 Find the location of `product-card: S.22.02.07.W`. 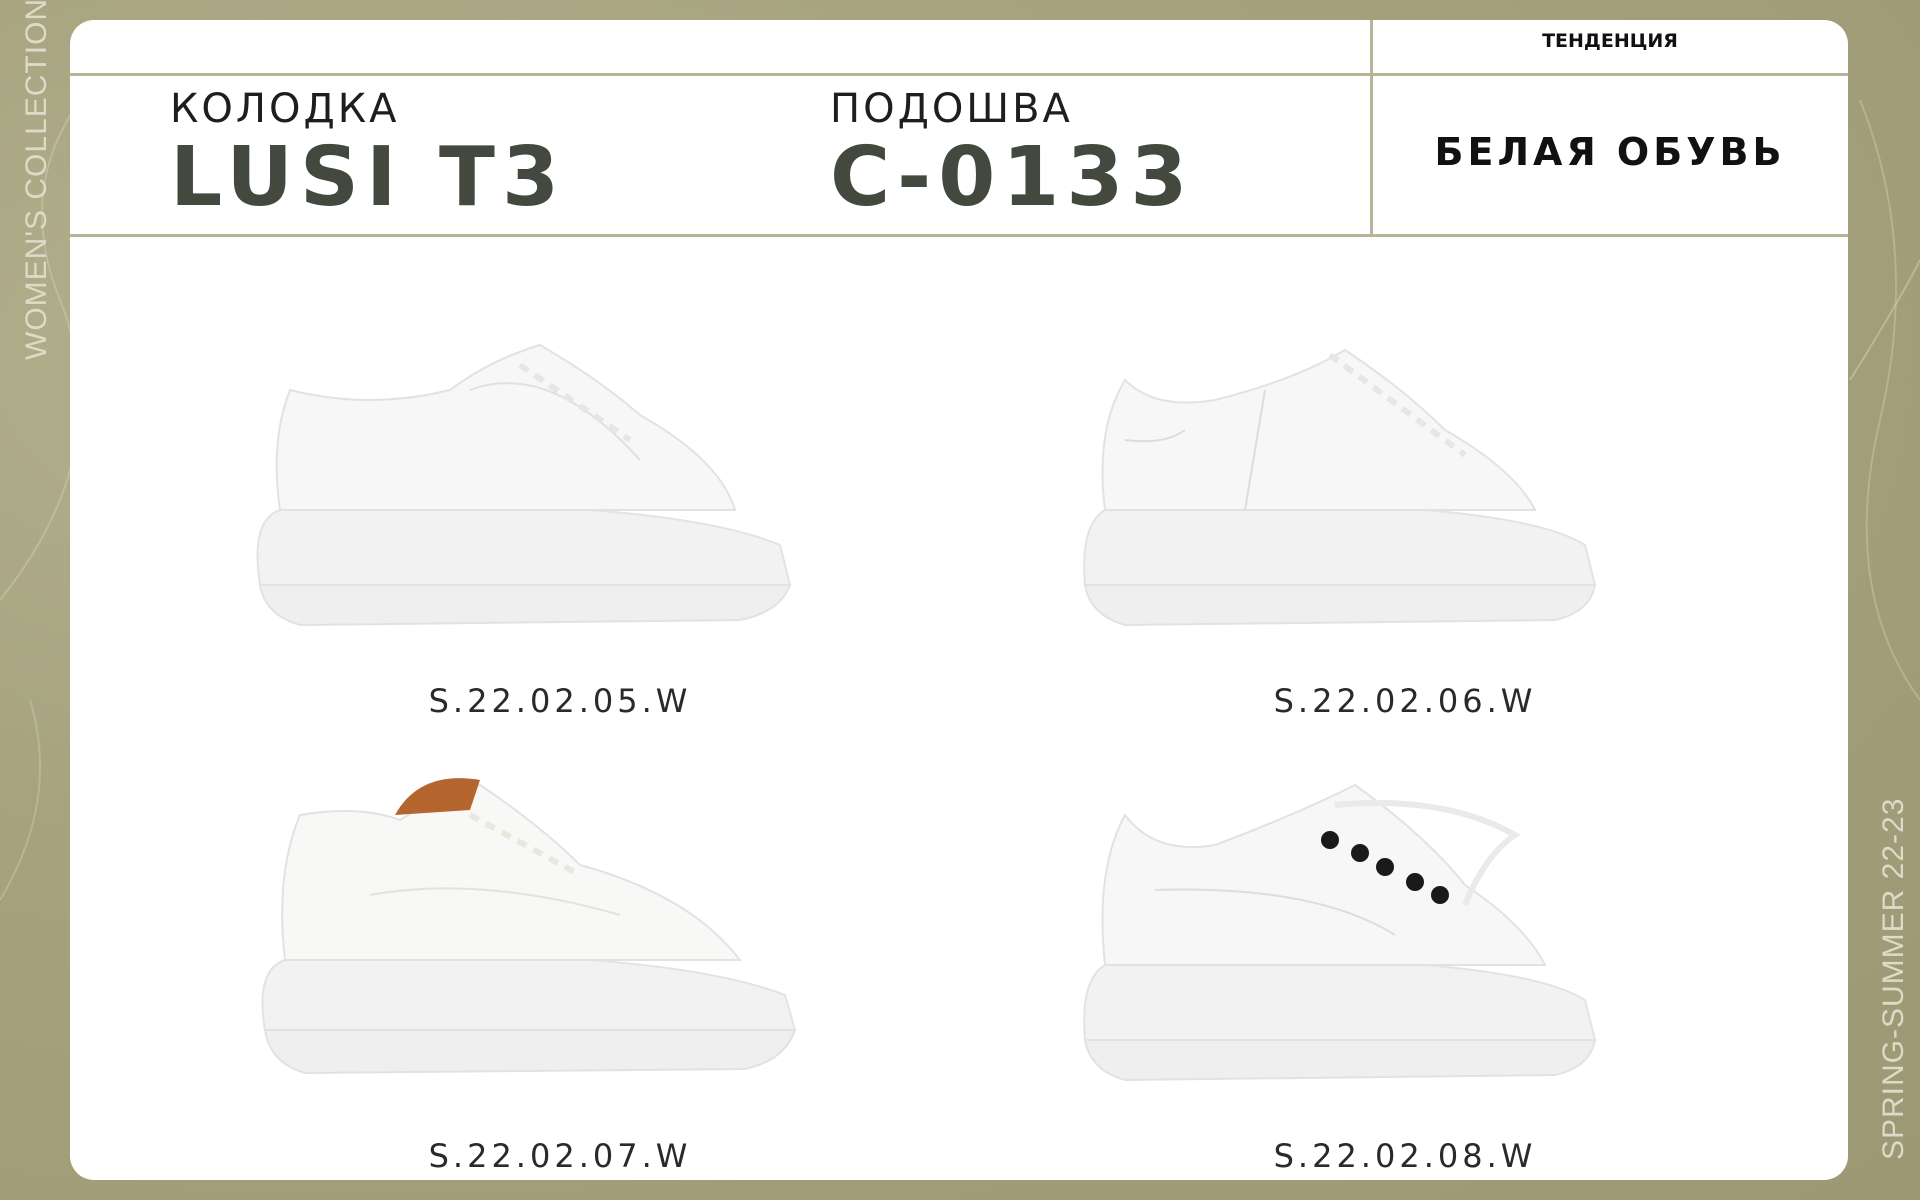

product-card: S.22.02.07.W is located at coordinates (560, 977).